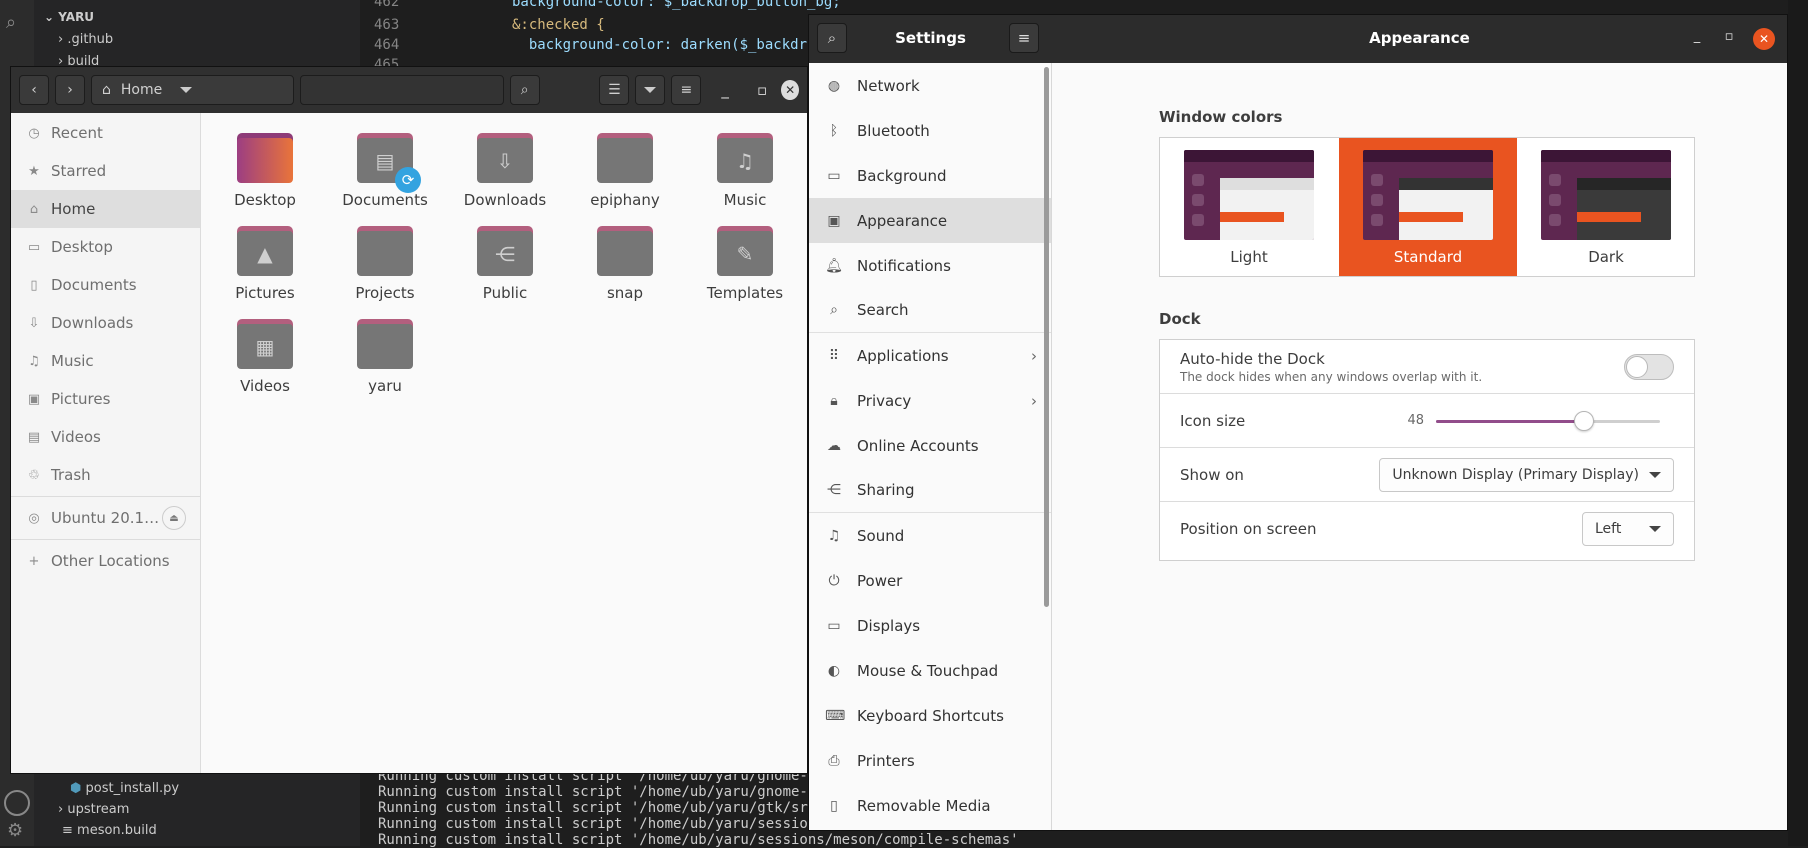  What do you see at coordinates (105, 285) in the screenshot?
I see `sidebar-item-documents: ▯ Documents` at bounding box center [105, 285].